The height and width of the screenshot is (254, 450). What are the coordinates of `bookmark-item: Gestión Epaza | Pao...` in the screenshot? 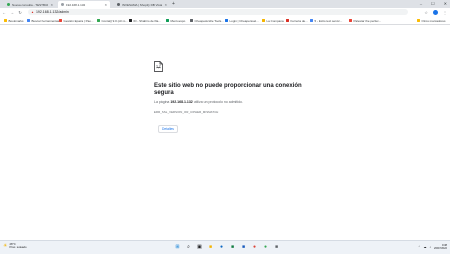 It's located at (76, 21).